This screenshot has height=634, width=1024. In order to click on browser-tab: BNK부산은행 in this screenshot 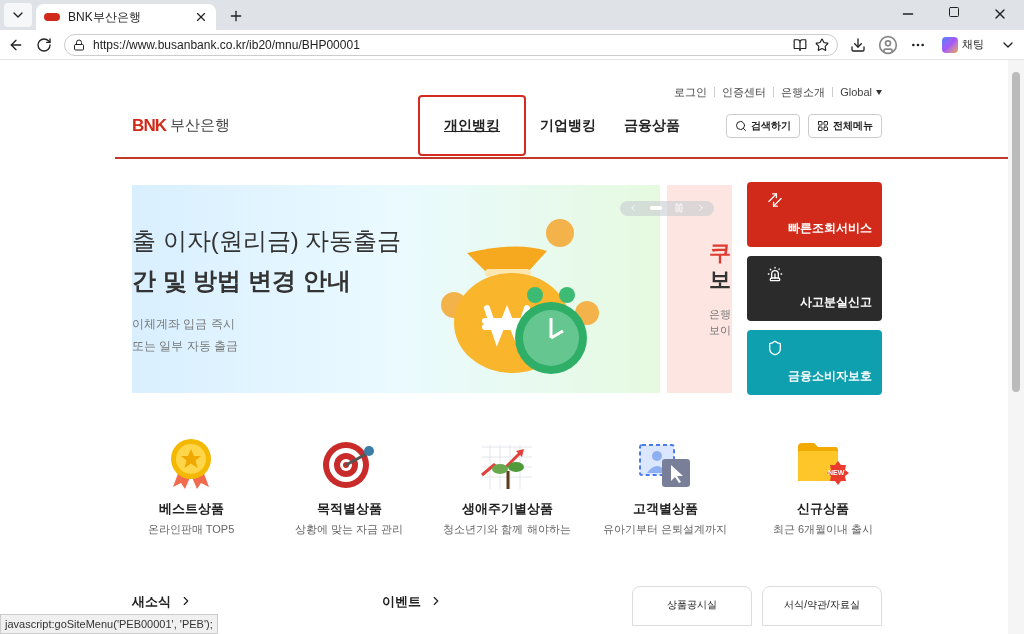, I will do `click(126, 17)`.